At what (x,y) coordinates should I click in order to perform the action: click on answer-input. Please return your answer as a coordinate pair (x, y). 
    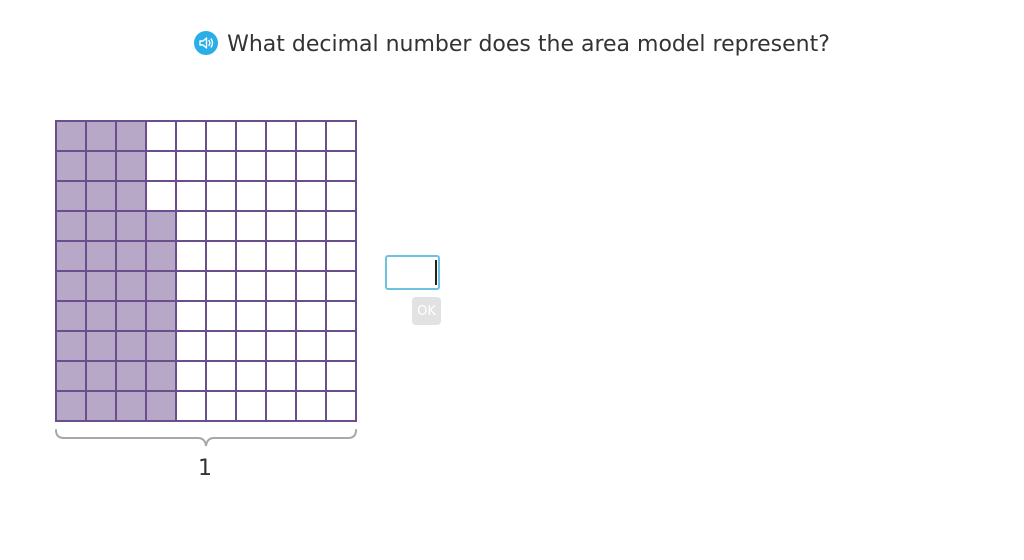
    Looking at the image, I should click on (412, 272).